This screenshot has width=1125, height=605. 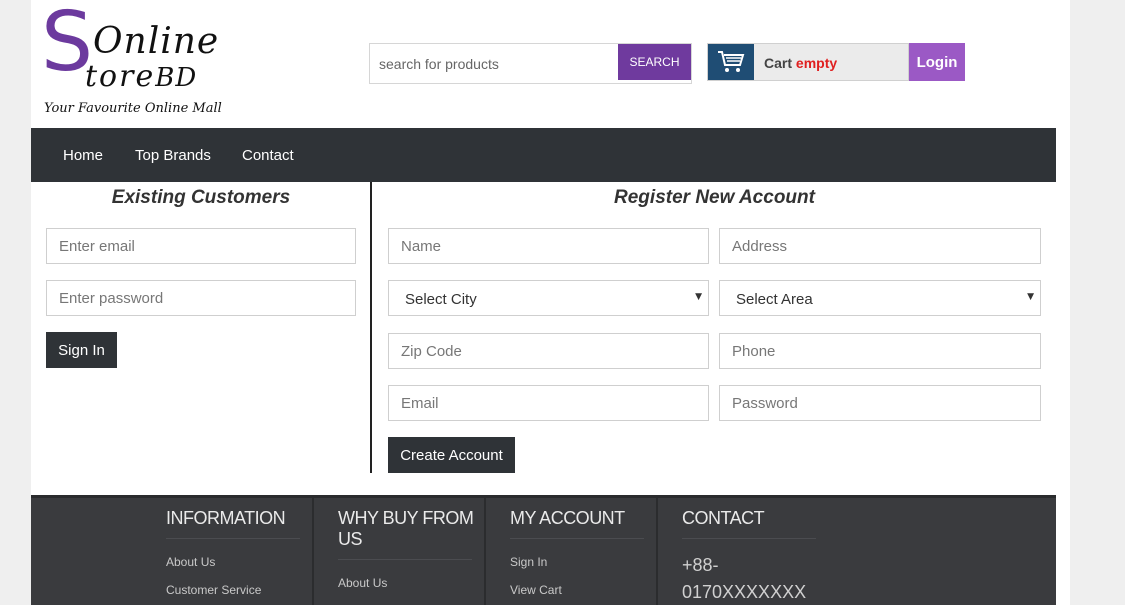 I want to click on footer-col-contact: CONTACT +88- 0170XXXXXXX, so click(x=742, y=551).